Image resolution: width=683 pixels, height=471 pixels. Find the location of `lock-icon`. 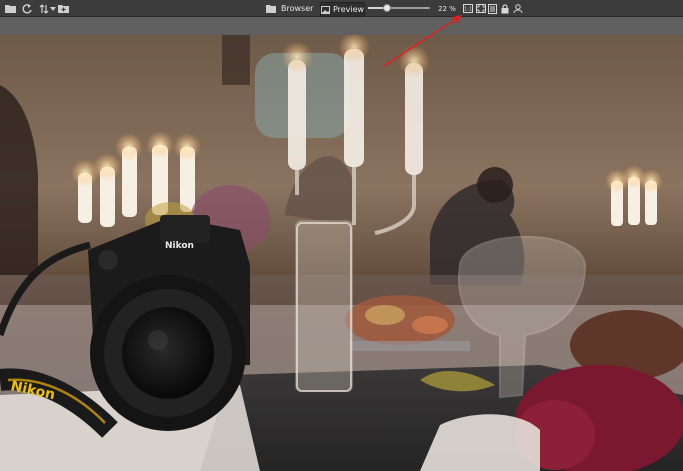

lock-icon is located at coordinates (504, 8).